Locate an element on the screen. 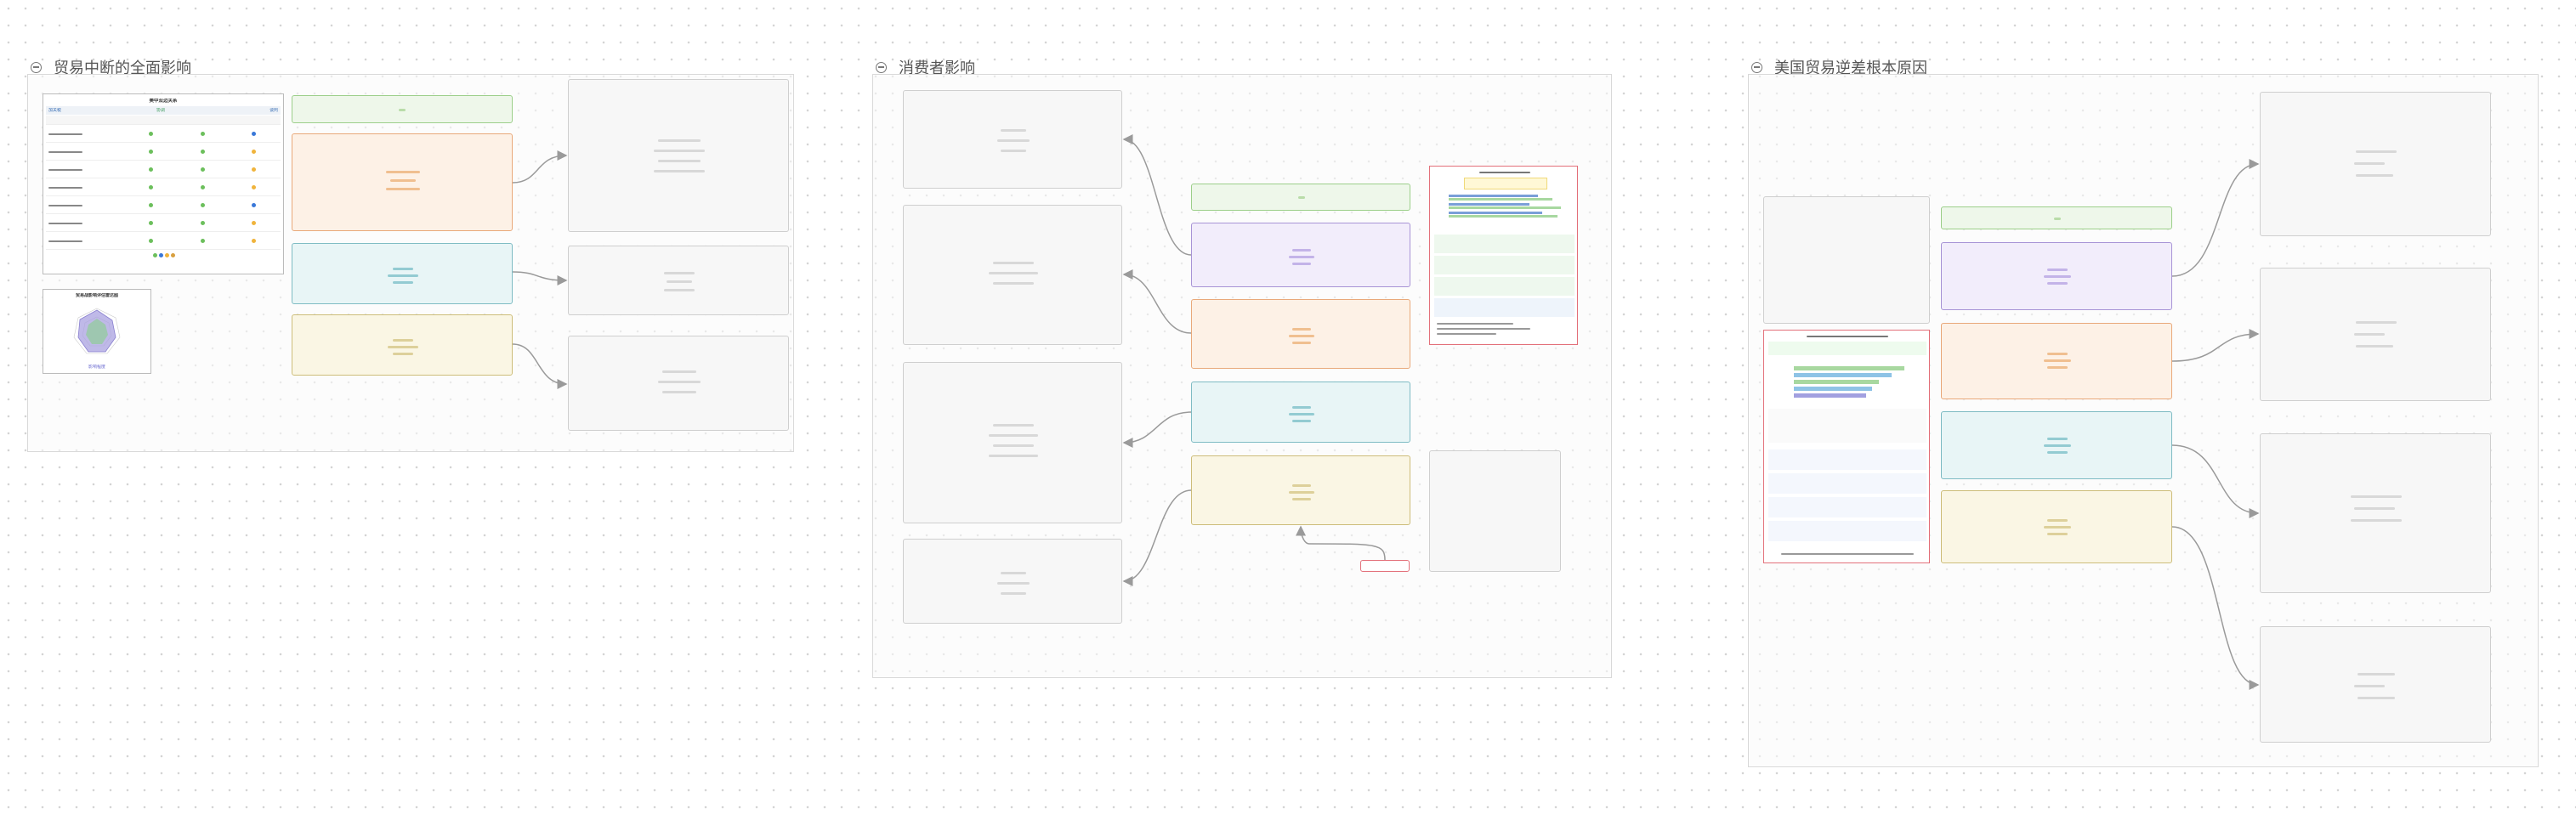 The image size is (2576, 814). small-red-node is located at coordinates (1385, 566).